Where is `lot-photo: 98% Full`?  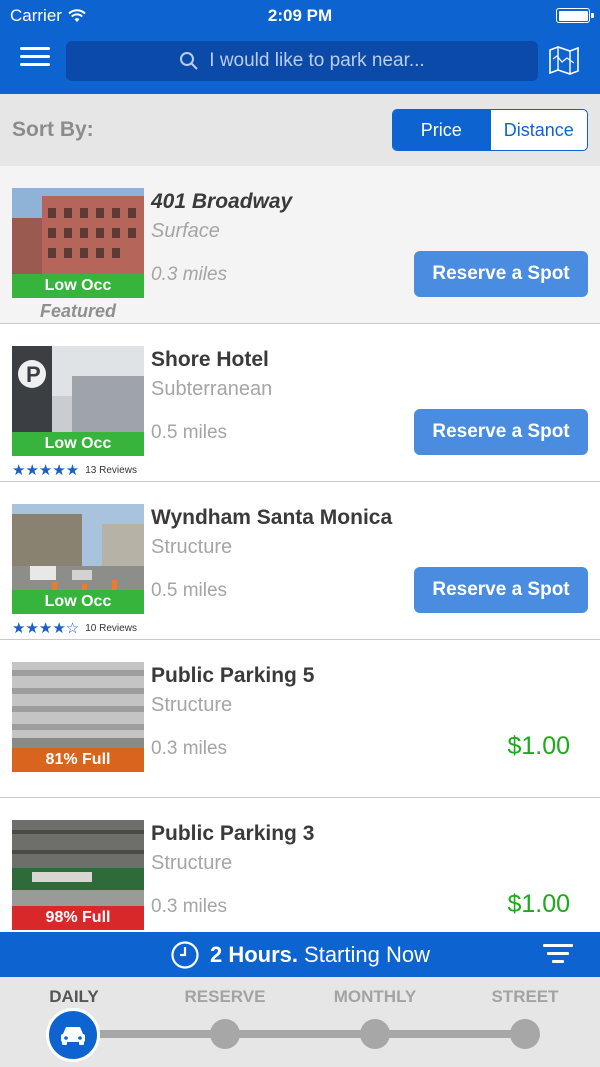 lot-photo: 98% Full is located at coordinates (78, 875).